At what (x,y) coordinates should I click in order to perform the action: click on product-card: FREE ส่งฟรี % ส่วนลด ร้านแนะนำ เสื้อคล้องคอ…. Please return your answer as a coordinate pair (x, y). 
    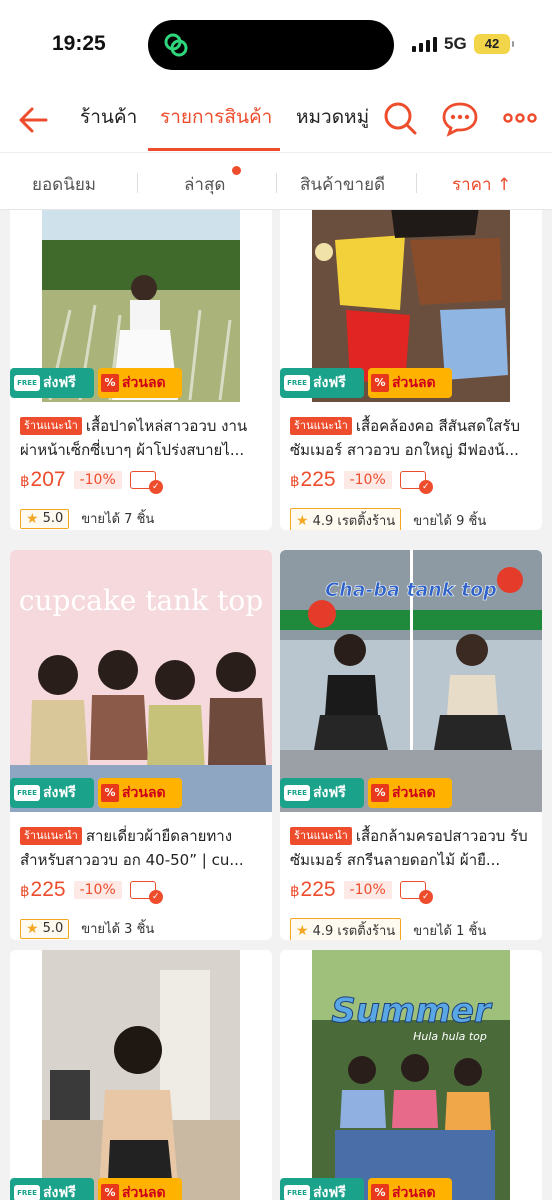
    Looking at the image, I should click on (411, 370).